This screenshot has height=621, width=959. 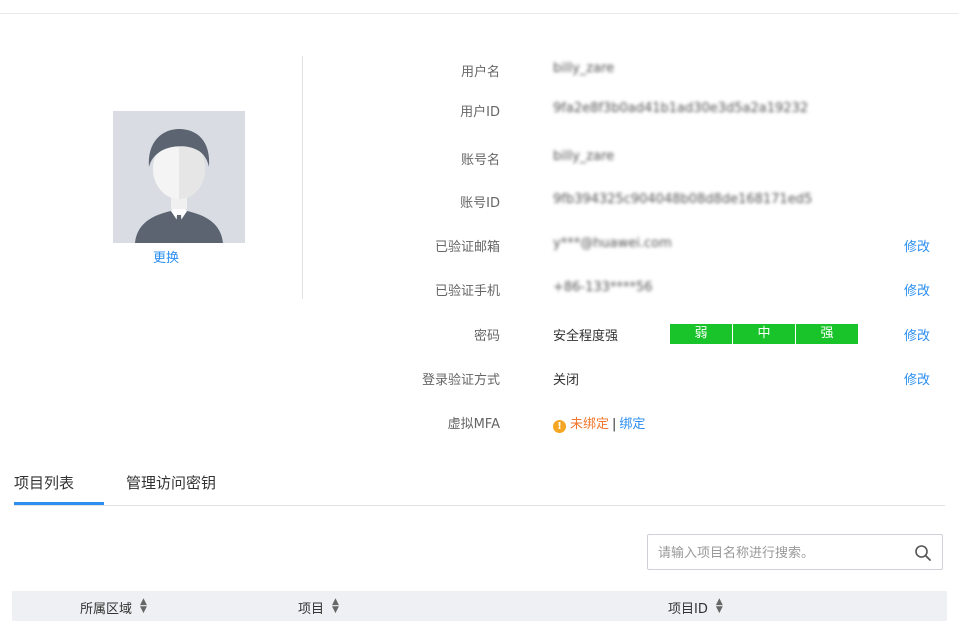 I want to click on phone-label: 已验证手机, so click(x=467, y=291).